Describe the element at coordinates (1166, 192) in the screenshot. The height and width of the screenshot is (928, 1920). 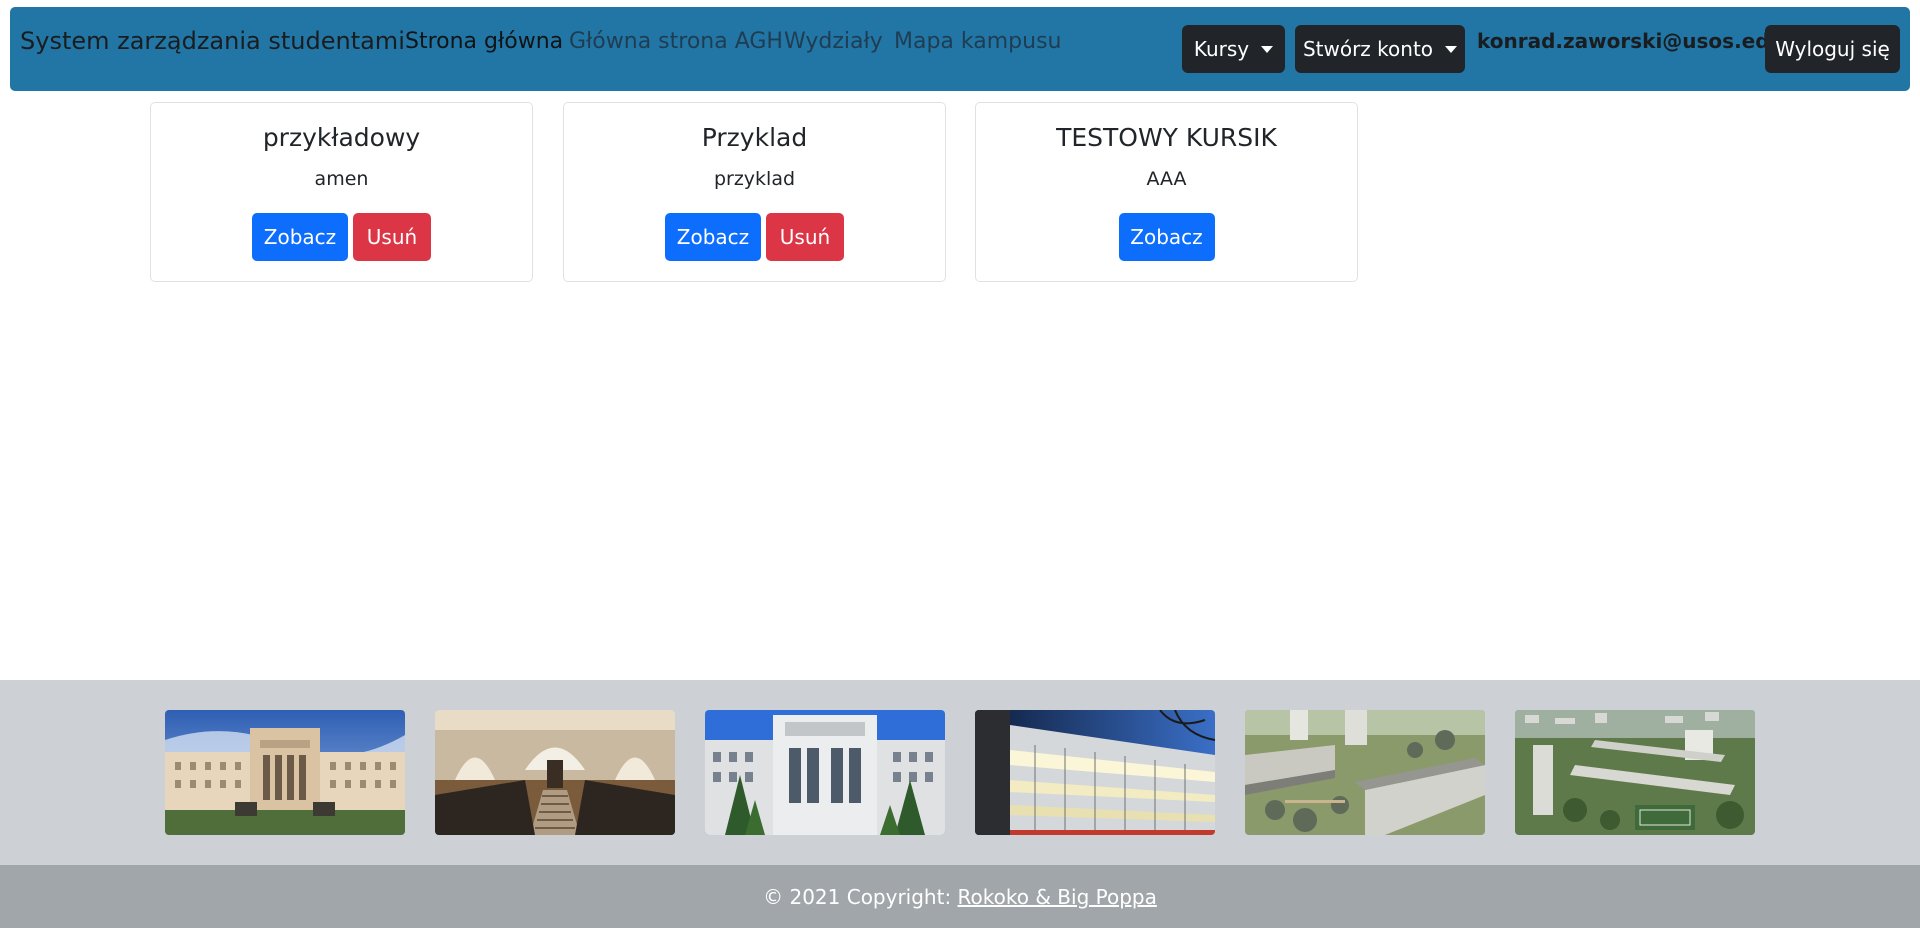
I see `course-card: TESTOWY KURSIK AAA Zobacz` at that location.